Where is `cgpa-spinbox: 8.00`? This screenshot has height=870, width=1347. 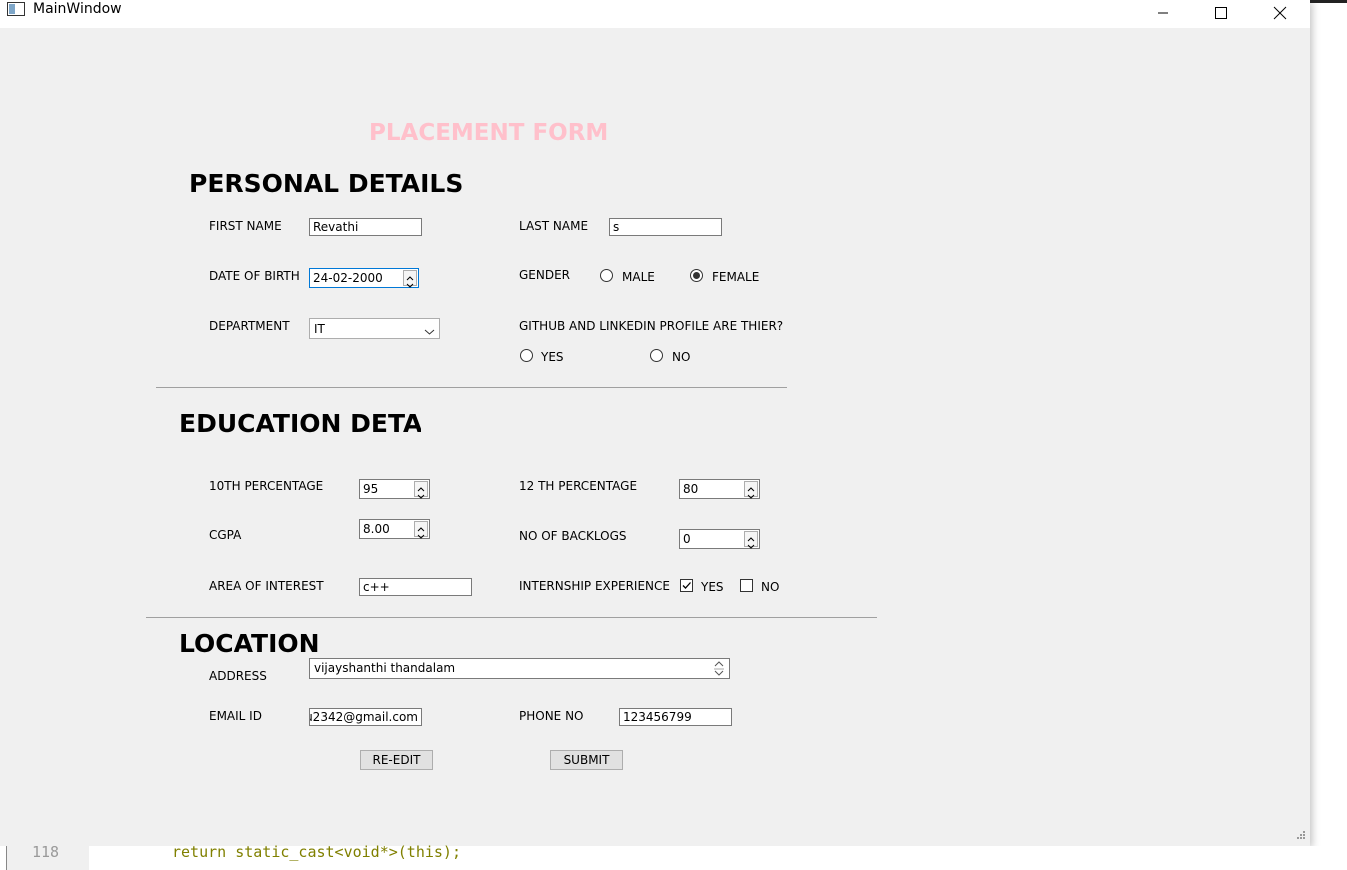
cgpa-spinbox: 8.00 is located at coordinates (394, 529).